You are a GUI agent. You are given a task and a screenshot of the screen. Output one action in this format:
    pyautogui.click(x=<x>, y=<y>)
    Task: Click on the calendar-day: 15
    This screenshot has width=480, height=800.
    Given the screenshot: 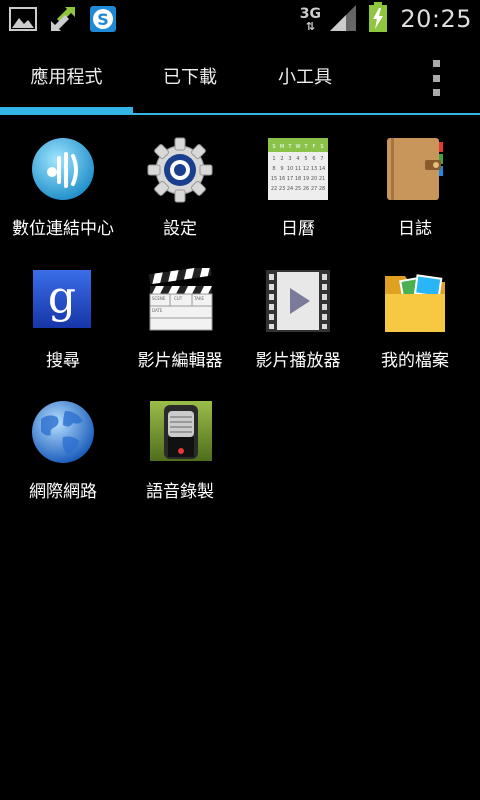 What is the action you would take?
    pyautogui.click(x=274, y=179)
    